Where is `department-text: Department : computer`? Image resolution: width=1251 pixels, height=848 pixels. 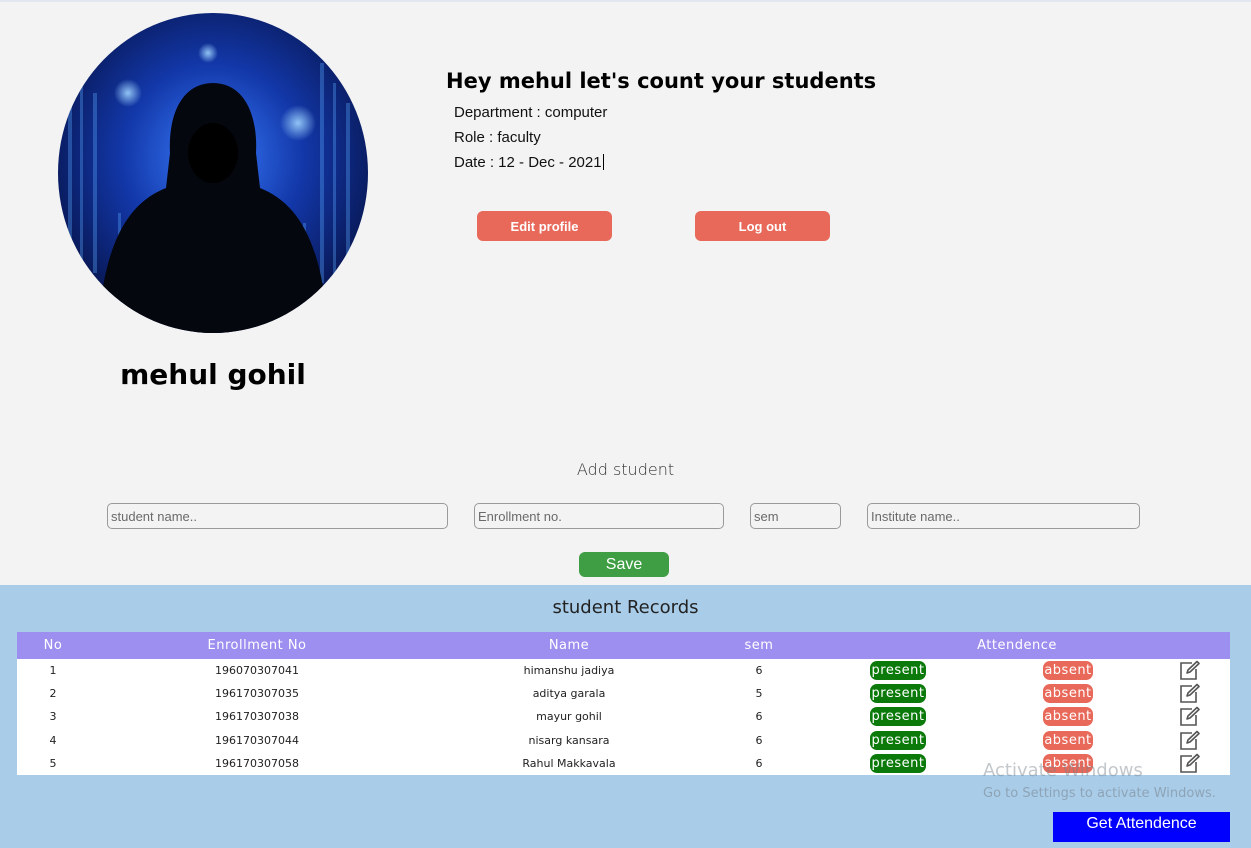 department-text: Department : computer is located at coordinates (531, 112).